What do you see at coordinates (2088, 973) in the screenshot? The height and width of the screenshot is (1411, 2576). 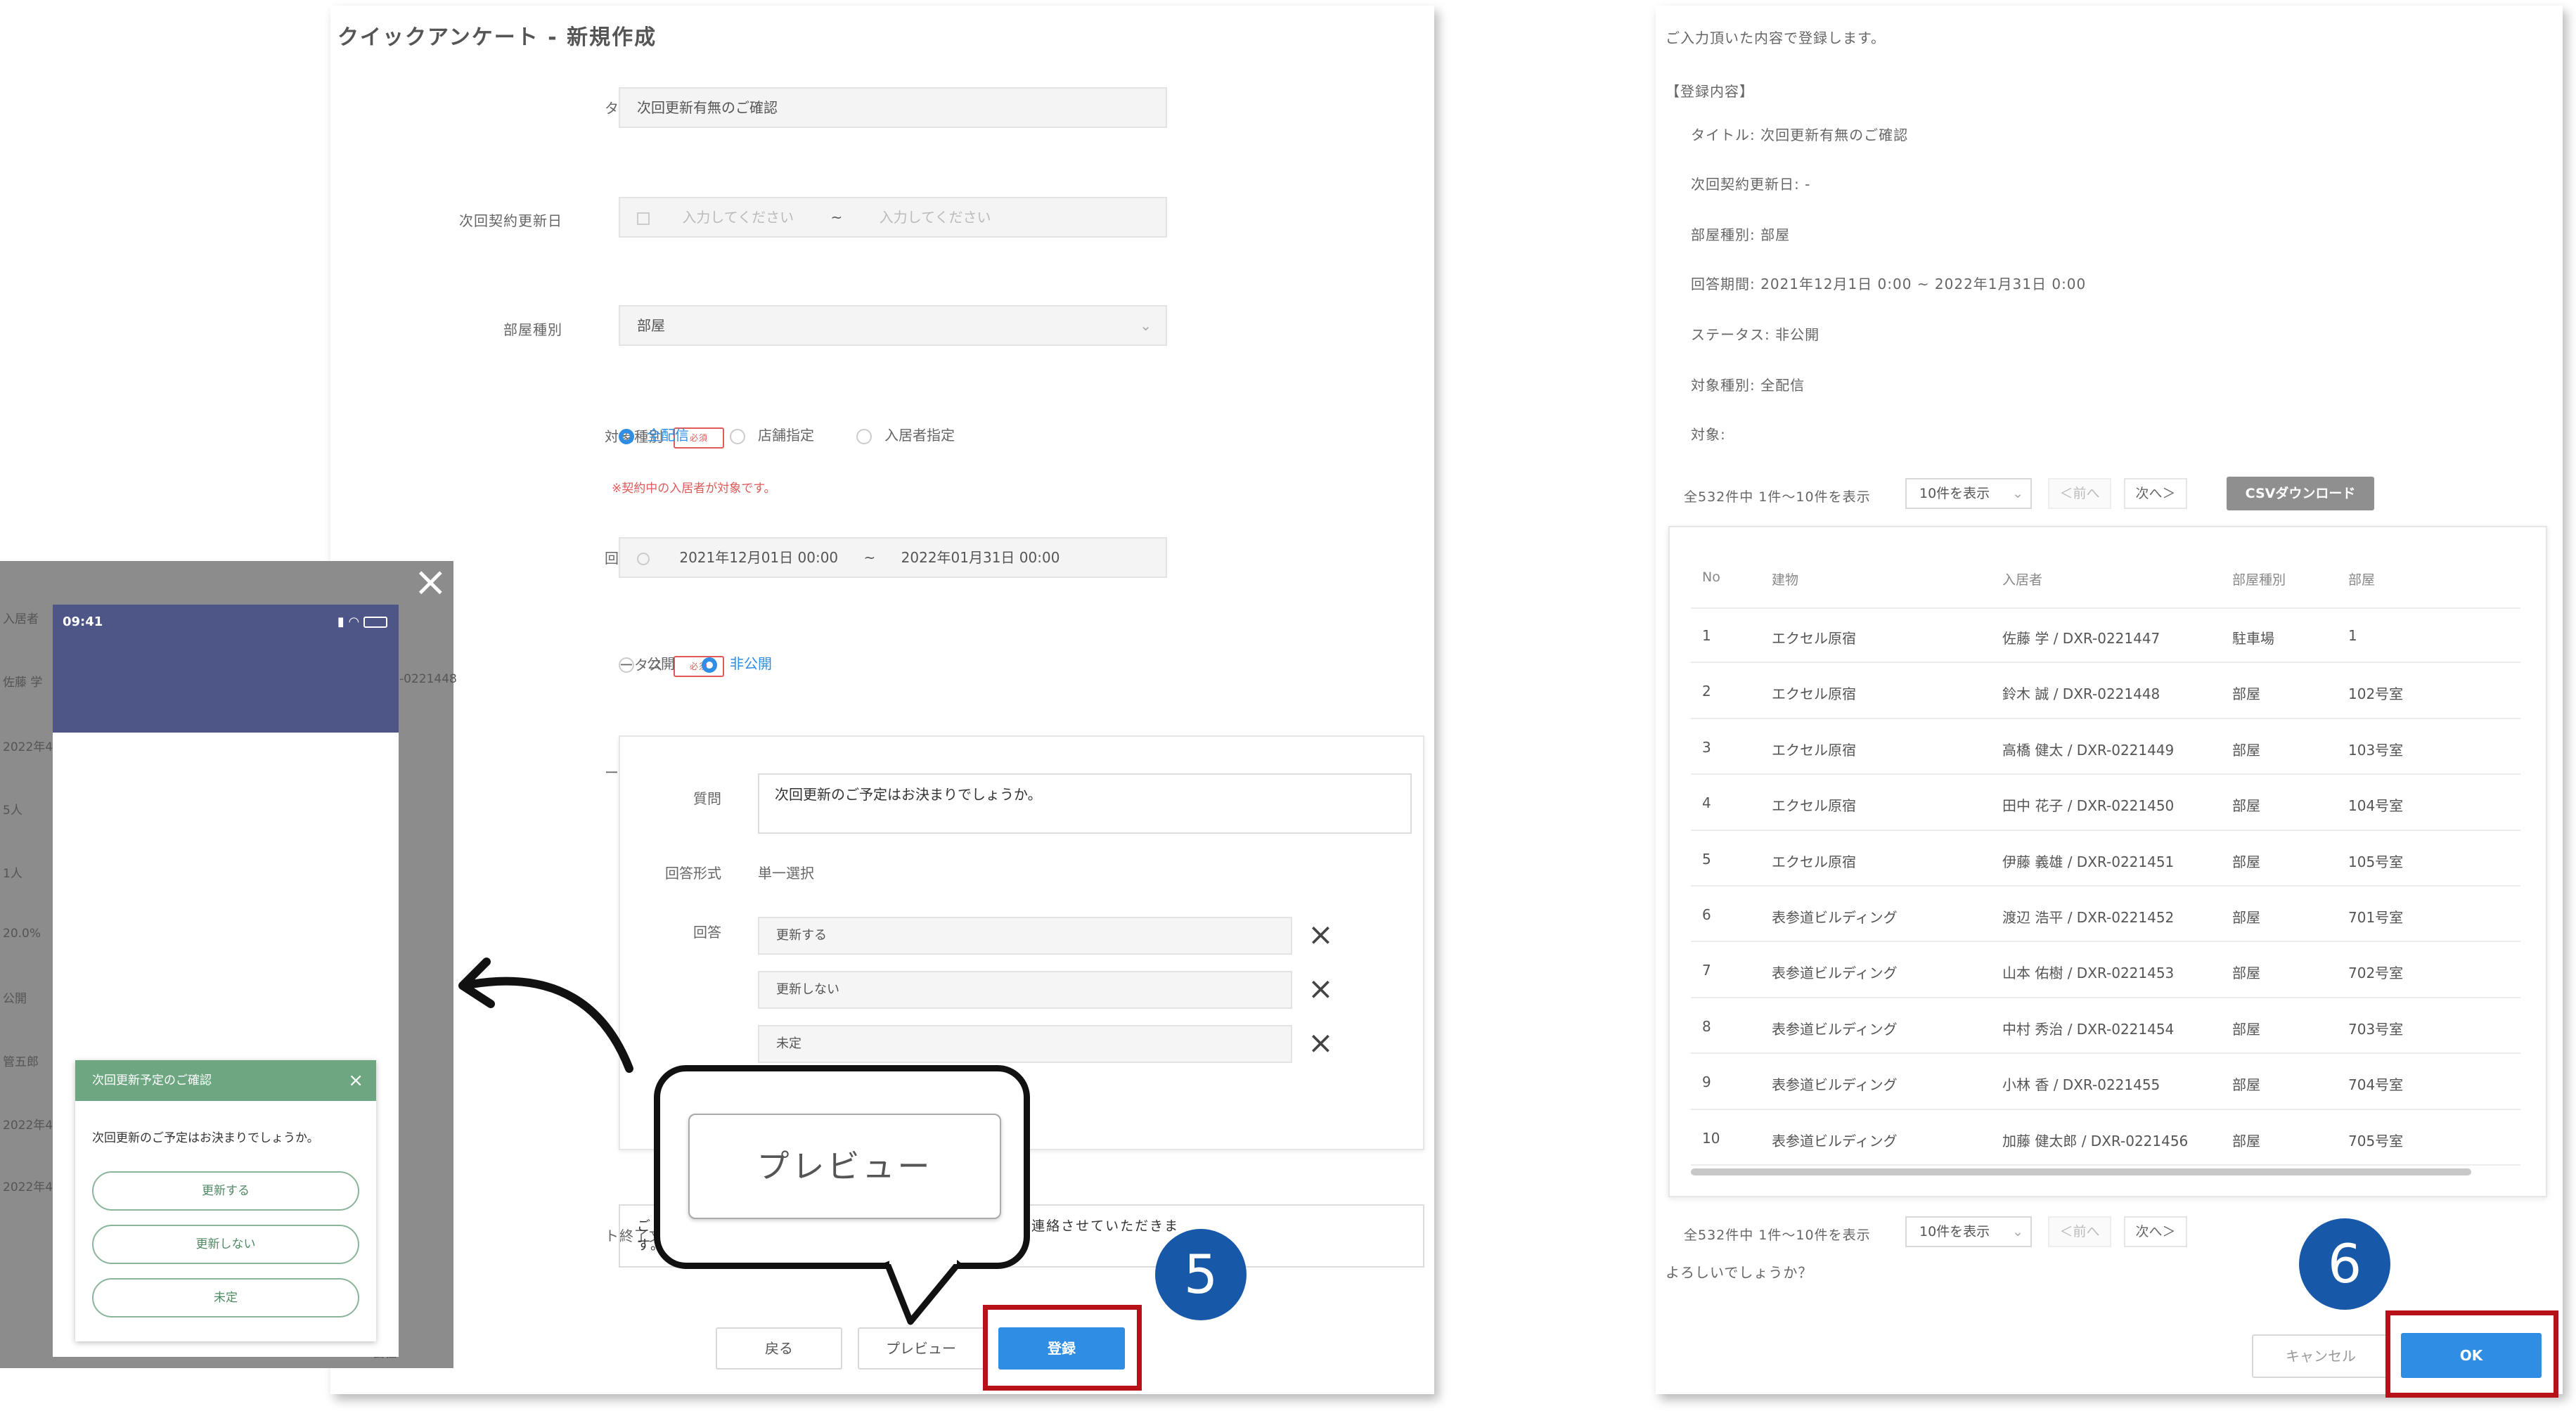 I see `table-cell: 山本 佑樹 / DXR-0221453` at bounding box center [2088, 973].